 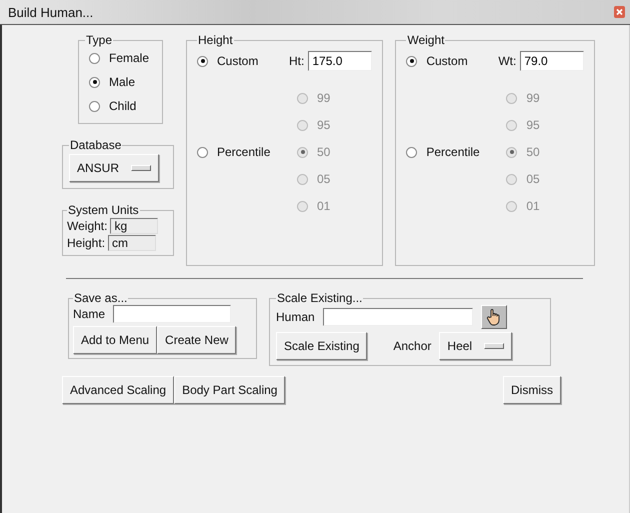 I want to click on dismiss-button: Dismiss, so click(x=532, y=390).